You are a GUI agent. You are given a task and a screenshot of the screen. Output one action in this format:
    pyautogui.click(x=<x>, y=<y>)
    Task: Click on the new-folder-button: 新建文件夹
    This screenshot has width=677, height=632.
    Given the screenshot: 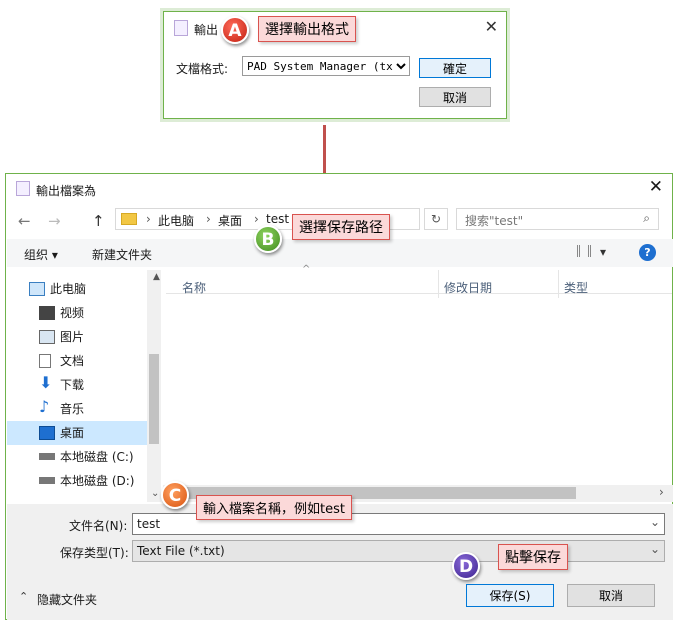 What is the action you would take?
    pyautogui.click(x=122, y=254)
    